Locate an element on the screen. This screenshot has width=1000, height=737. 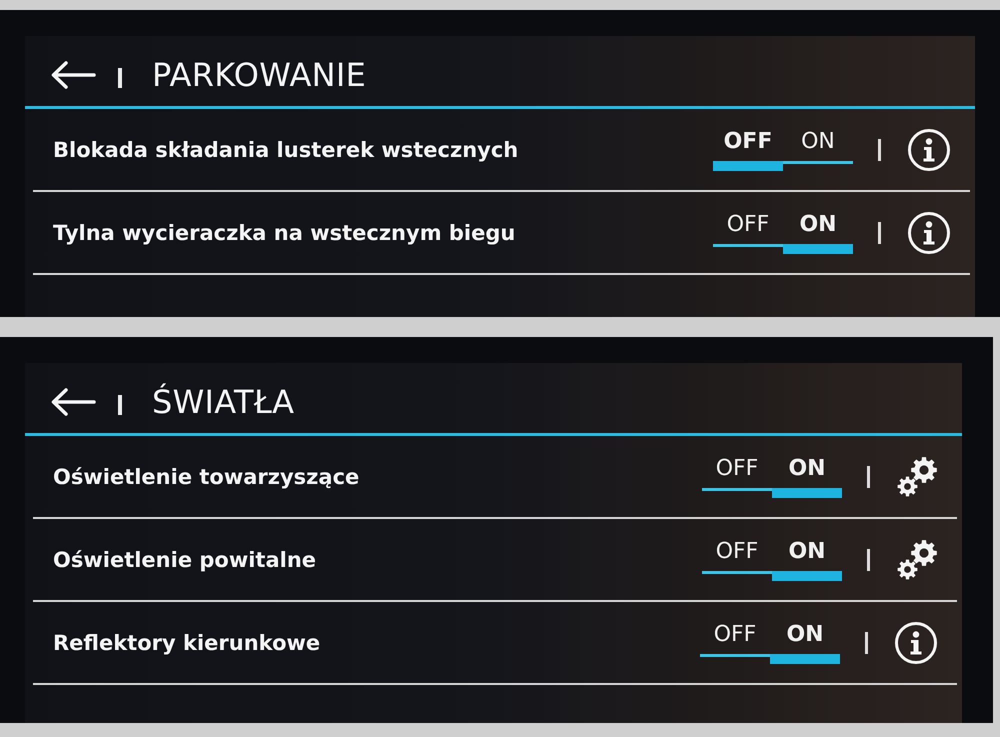
screen-title: ŚWIATŁA is located at coordinates (223, 402).